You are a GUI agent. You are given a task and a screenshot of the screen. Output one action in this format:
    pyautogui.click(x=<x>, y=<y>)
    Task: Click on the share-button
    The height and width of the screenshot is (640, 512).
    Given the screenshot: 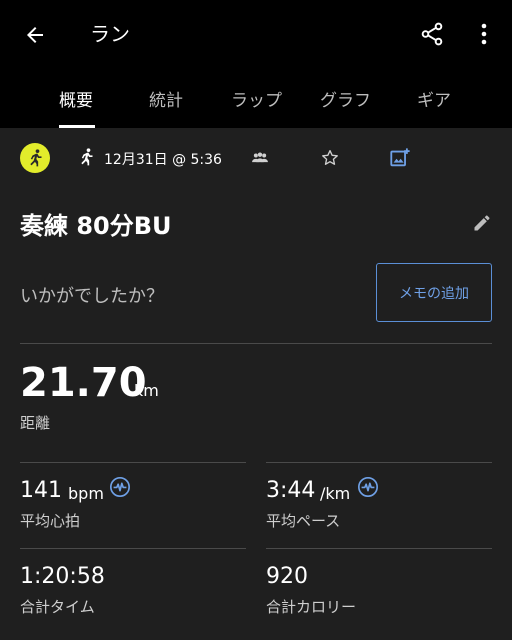 What is the action you would take?
    pyautogui.click(x=432, y=34)
    